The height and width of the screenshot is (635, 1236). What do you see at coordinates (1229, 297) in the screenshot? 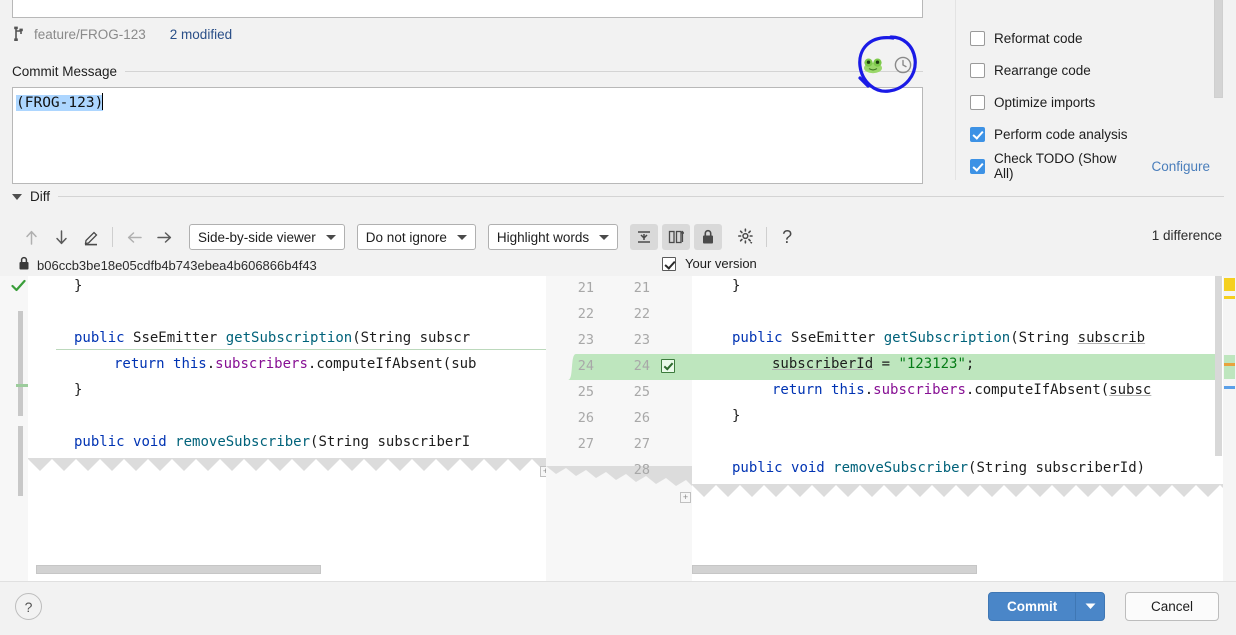
I see `warning-marker-line` at bounding box center [1229, 297].